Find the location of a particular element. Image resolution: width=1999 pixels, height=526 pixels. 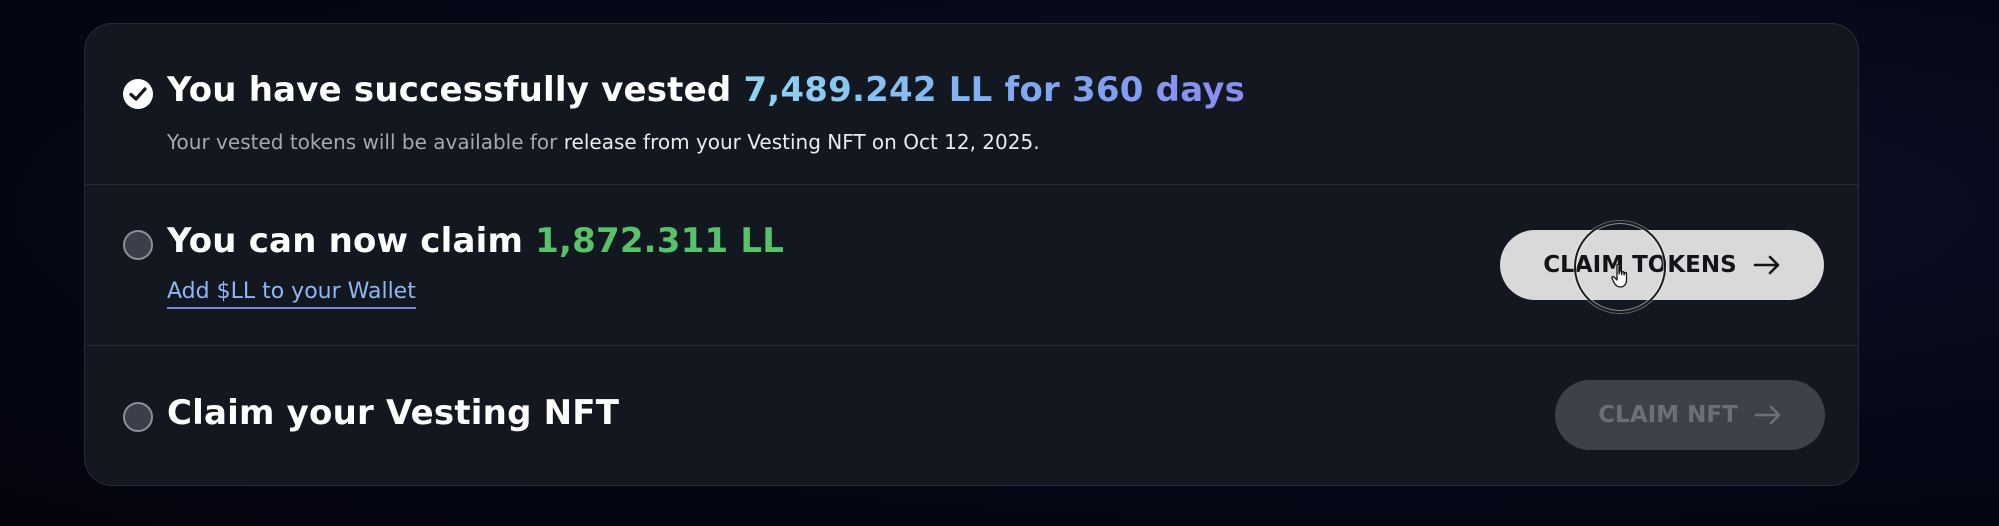

claim-tokens-button: CLAIM TOKENS is located at coordinates (1662, 265).